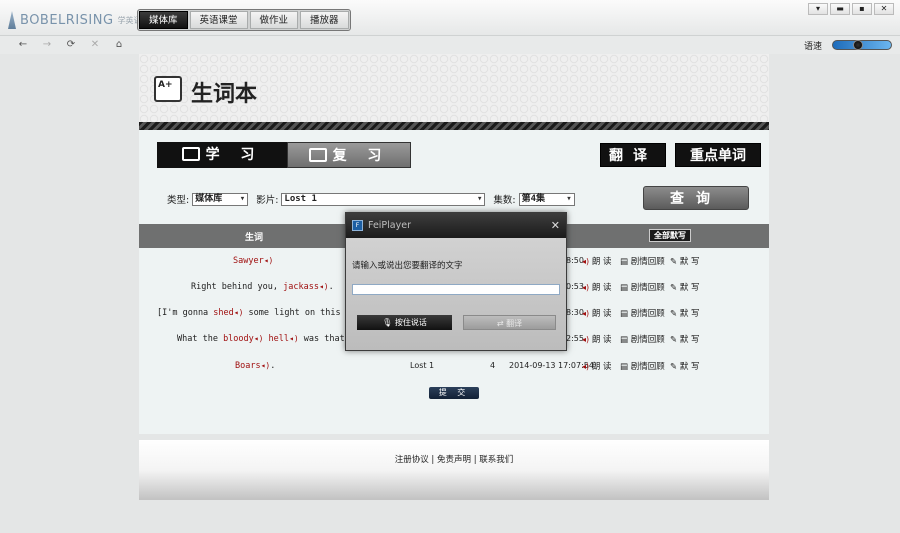  I want to click on sentence: What the bloody◂) hell◂) was that?, so click(263, 339).